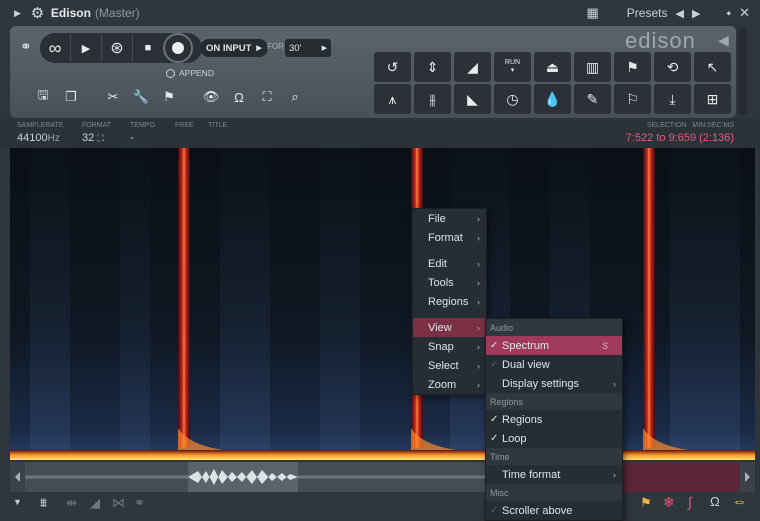  I want to click on tempo-field: TEMPO -, so click(142, 133).